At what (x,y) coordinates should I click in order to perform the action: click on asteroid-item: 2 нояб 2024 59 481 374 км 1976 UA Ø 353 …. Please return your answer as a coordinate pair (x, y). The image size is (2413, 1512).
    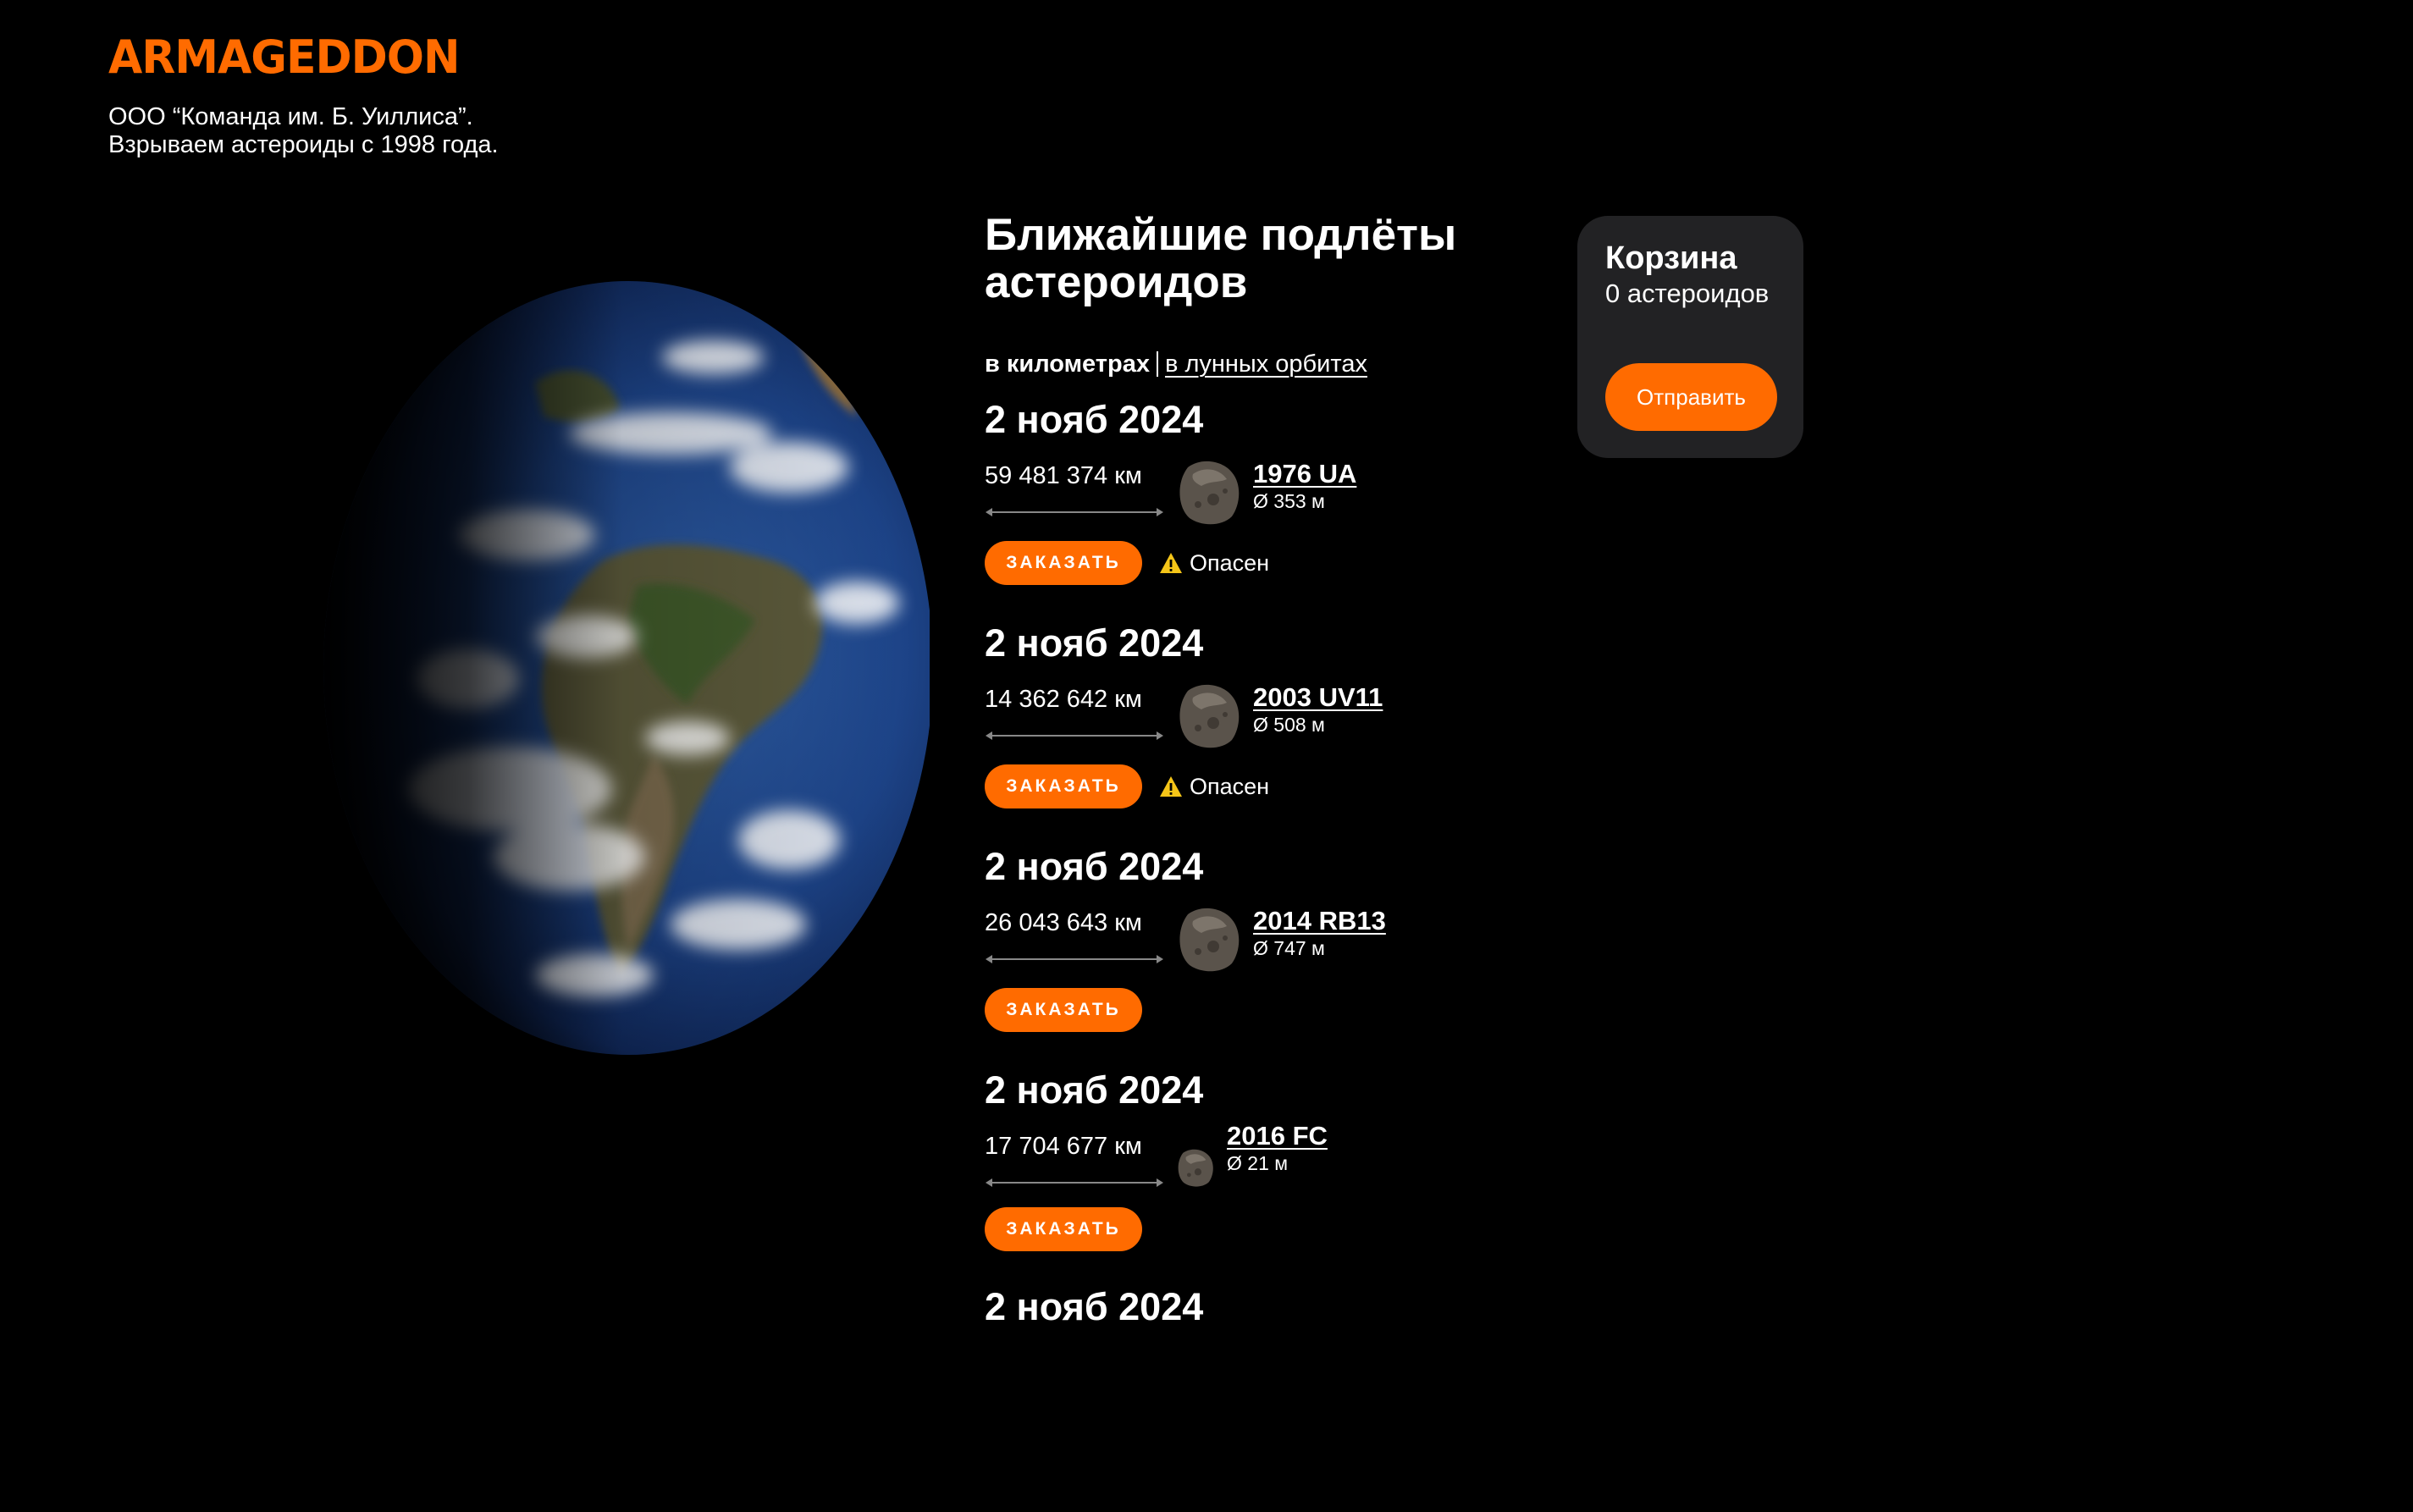
    Looking at the image, I should click on (1239, 506).